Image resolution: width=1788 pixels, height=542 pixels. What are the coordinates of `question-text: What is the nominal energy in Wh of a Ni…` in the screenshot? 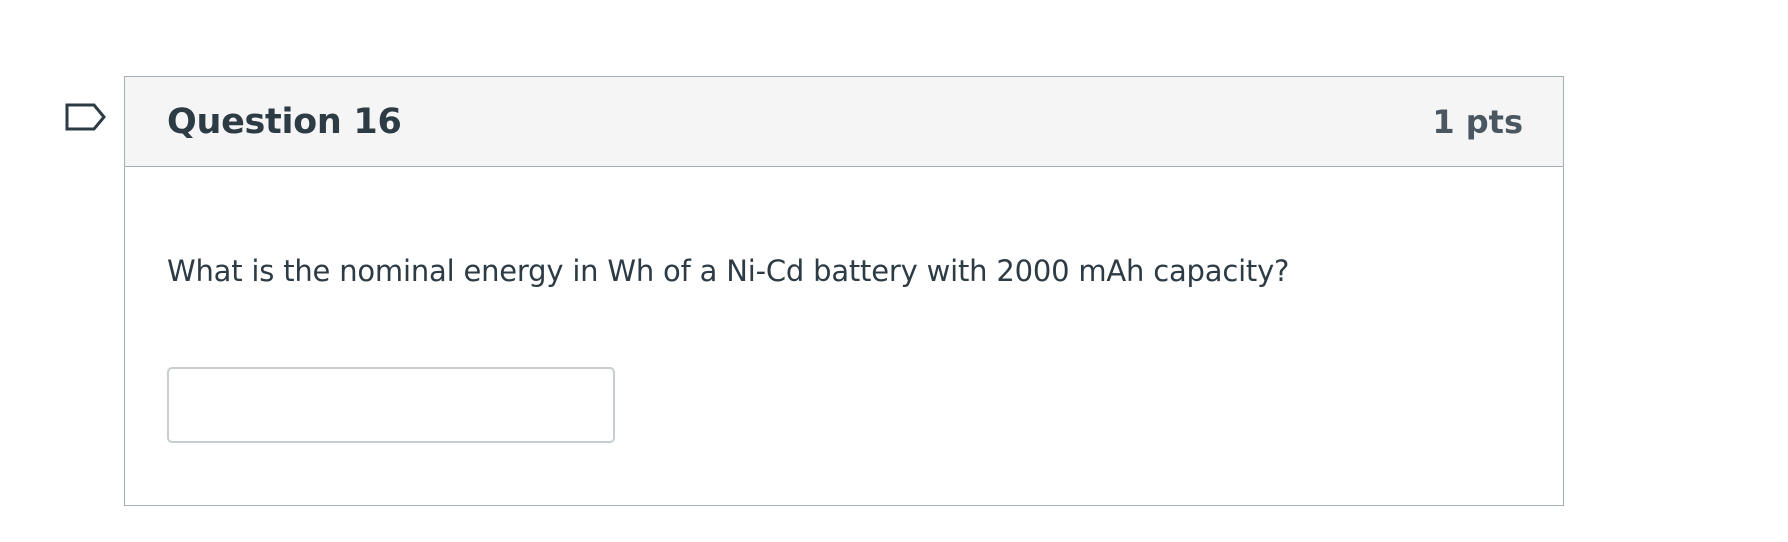 It's located at (728, 271).